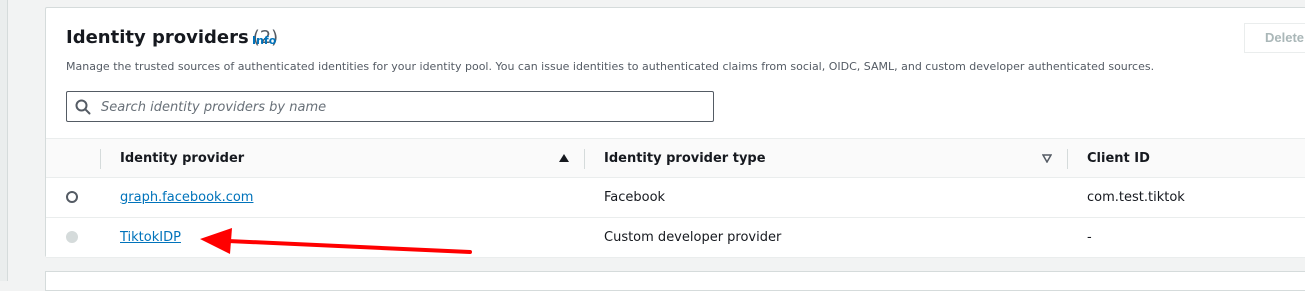 This screenshot has width=1305, height=291. Describe the element at coordinates (401, 107) in the screenshot. I see `search-input` at that location.